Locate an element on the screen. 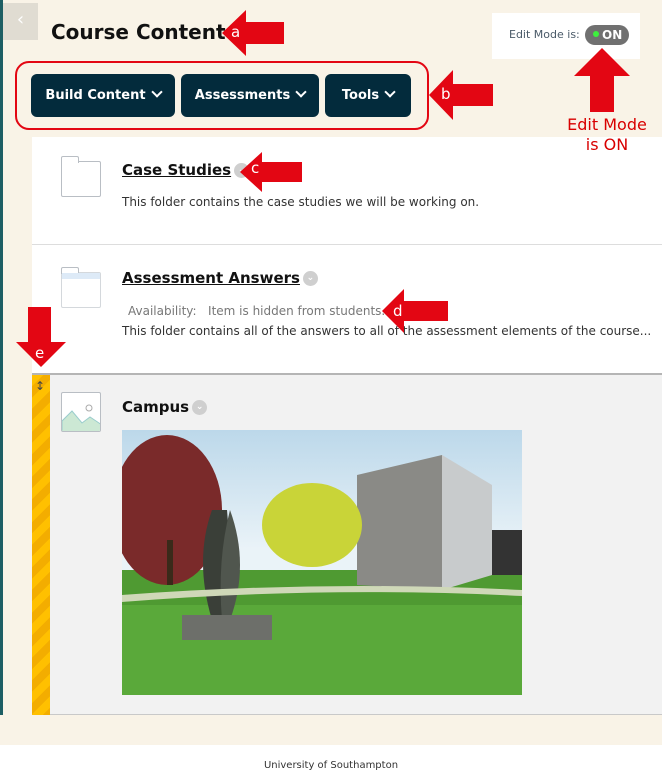 The height and width of the screenshot is (776, 662). collapse-menu-button: ‹ is located at coordinates (20, 21).